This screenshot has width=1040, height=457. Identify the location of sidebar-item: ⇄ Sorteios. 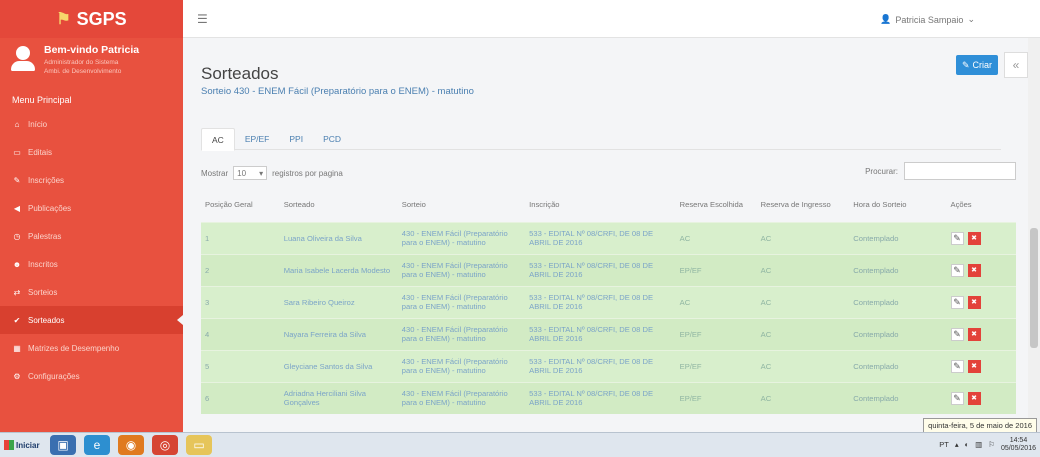
(91, 292).